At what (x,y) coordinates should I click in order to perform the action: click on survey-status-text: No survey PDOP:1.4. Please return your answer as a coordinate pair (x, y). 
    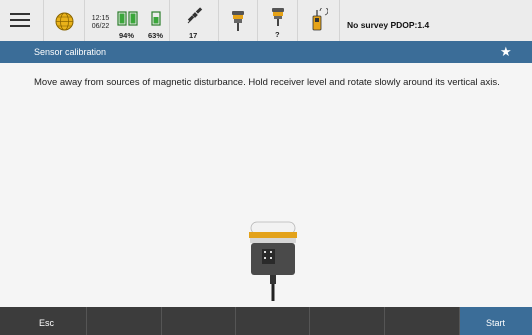
    Looking at the image, I should click on (388, 25).